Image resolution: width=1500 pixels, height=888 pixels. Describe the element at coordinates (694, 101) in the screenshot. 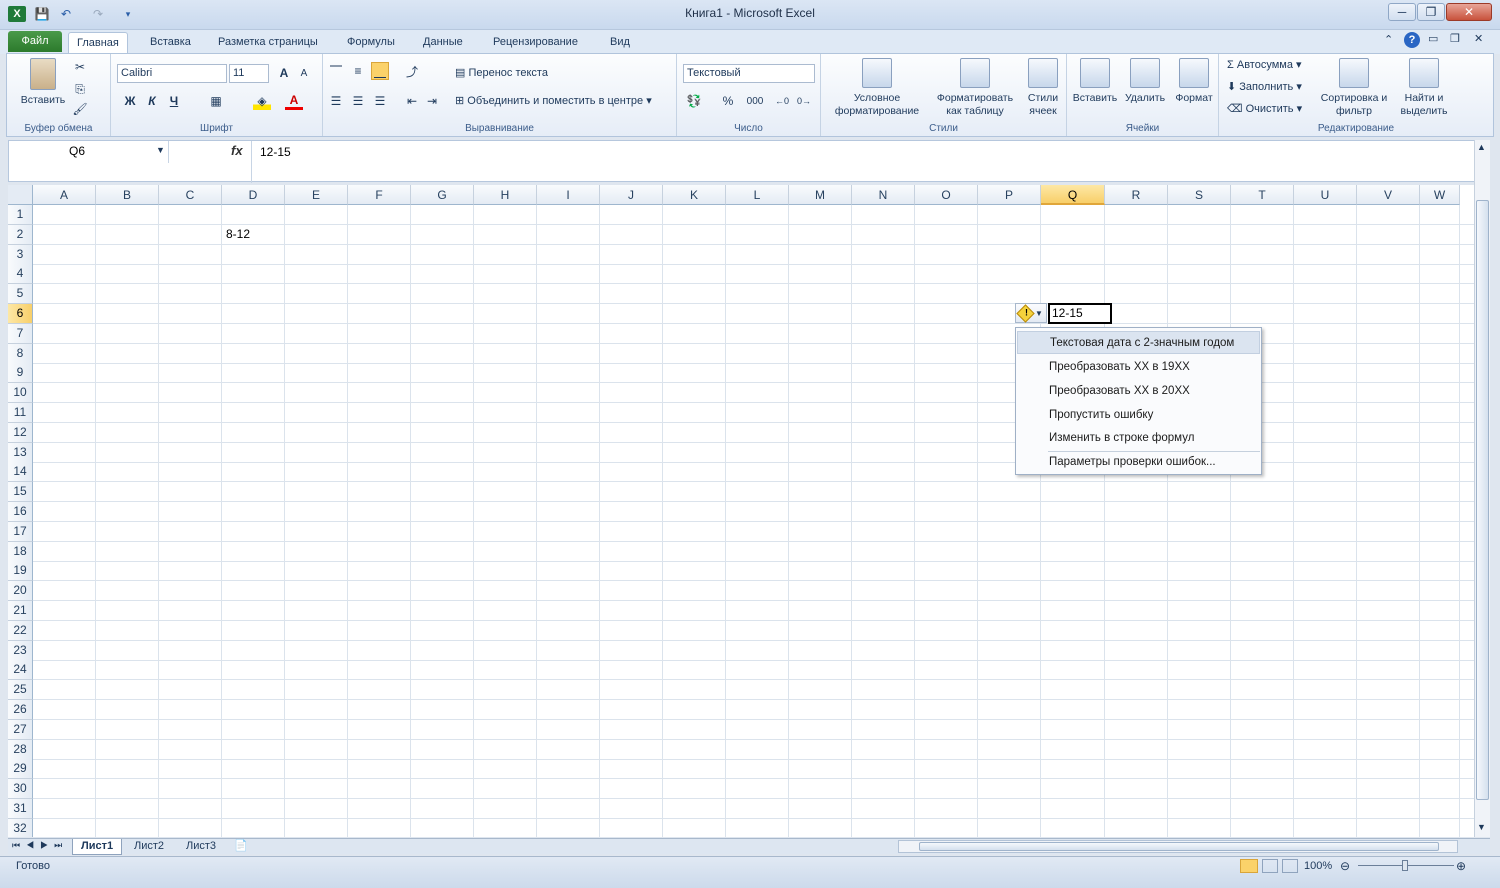

I see `currency-icon: 💱` at that location.